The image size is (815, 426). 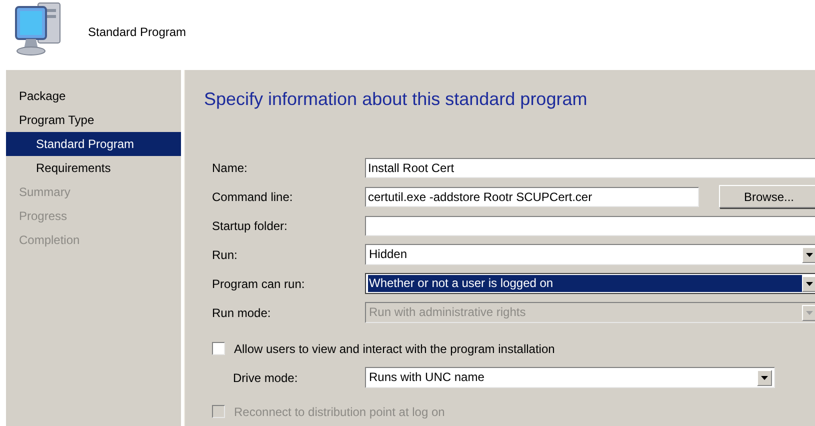 I want to click on text-field: Install Root Cert, so click(x=590, y=168).